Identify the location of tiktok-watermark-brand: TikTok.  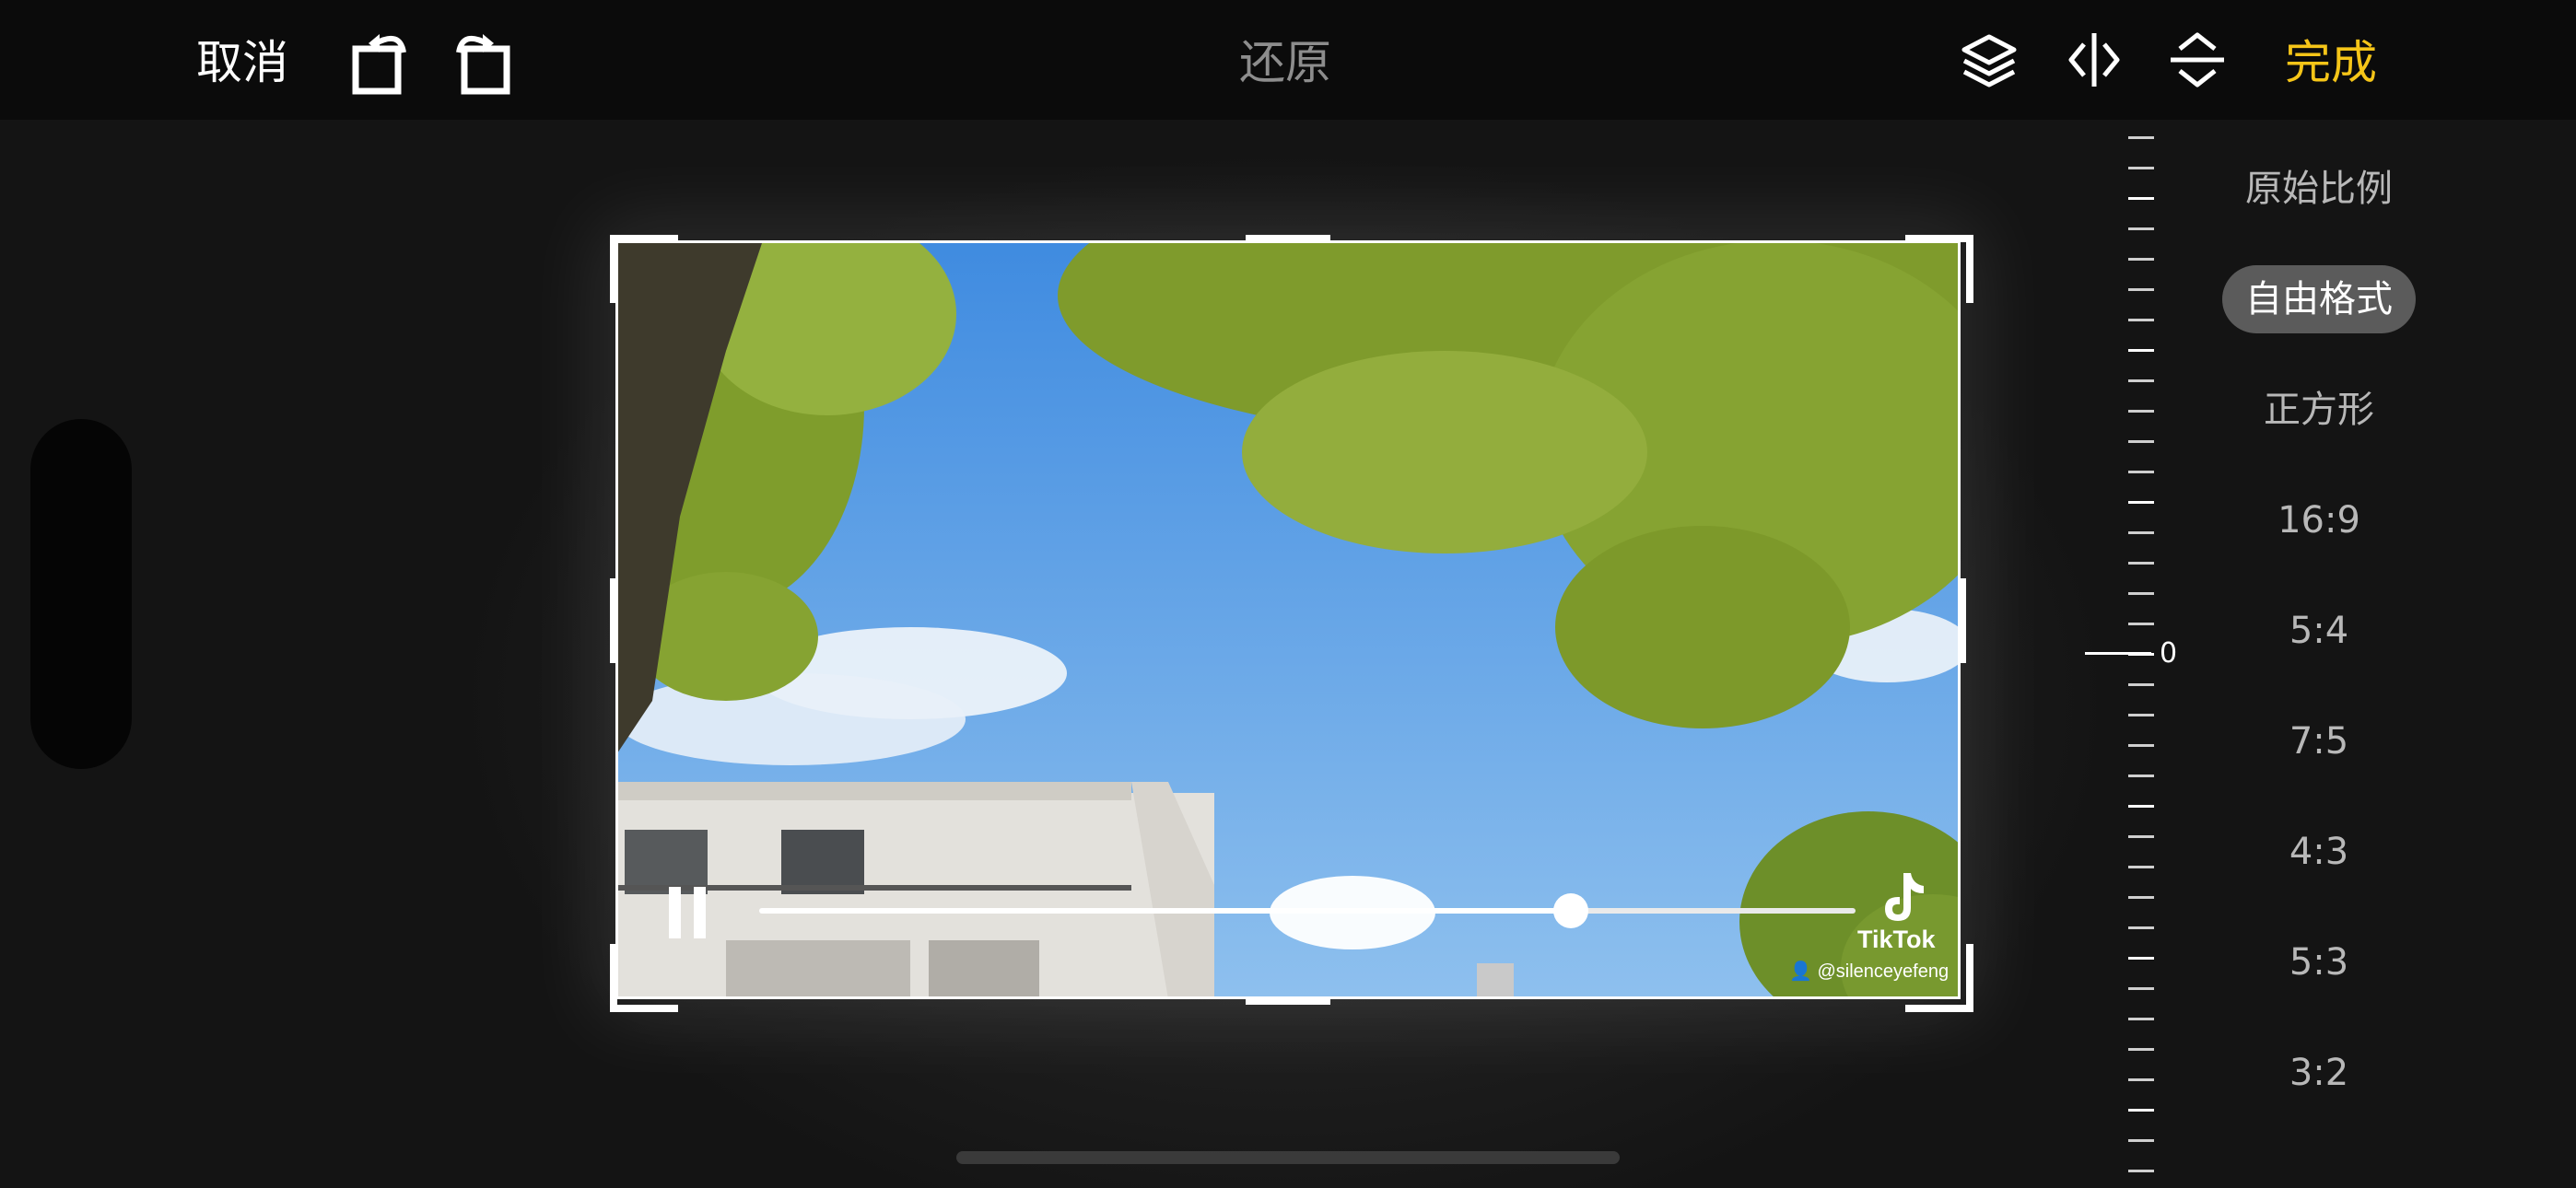
(1897, 939).